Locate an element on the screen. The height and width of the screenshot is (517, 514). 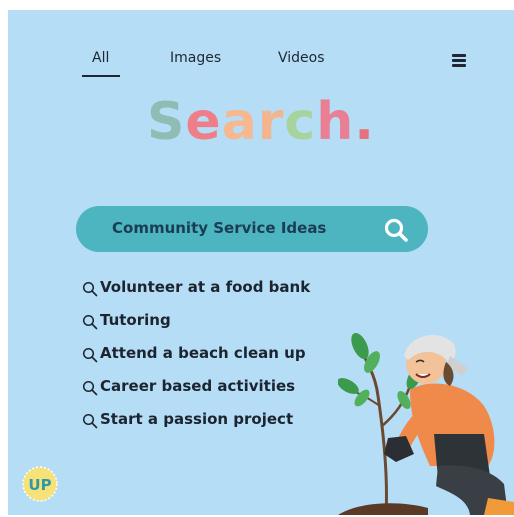
title-letter: r is located at coordinates (271, 122).